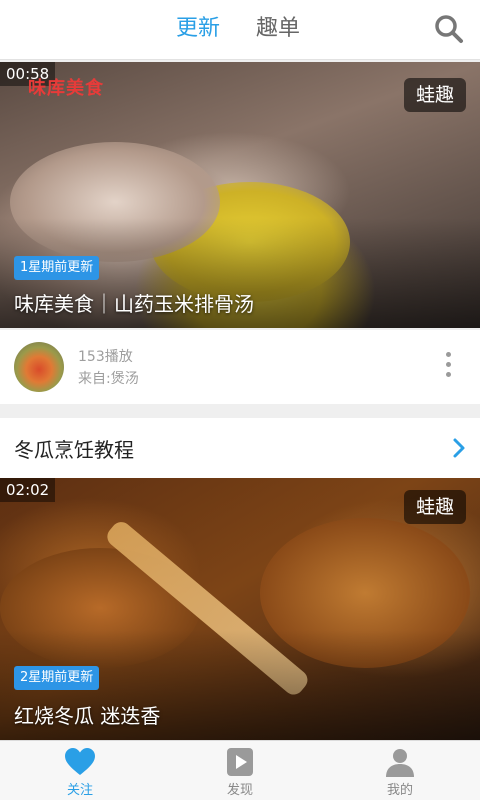 The height and width of the screenshot is (800, 480). Describe the element at coordinates (240, 30) in the screenshot. I see `top-bar: 更新 趣单` at that location.